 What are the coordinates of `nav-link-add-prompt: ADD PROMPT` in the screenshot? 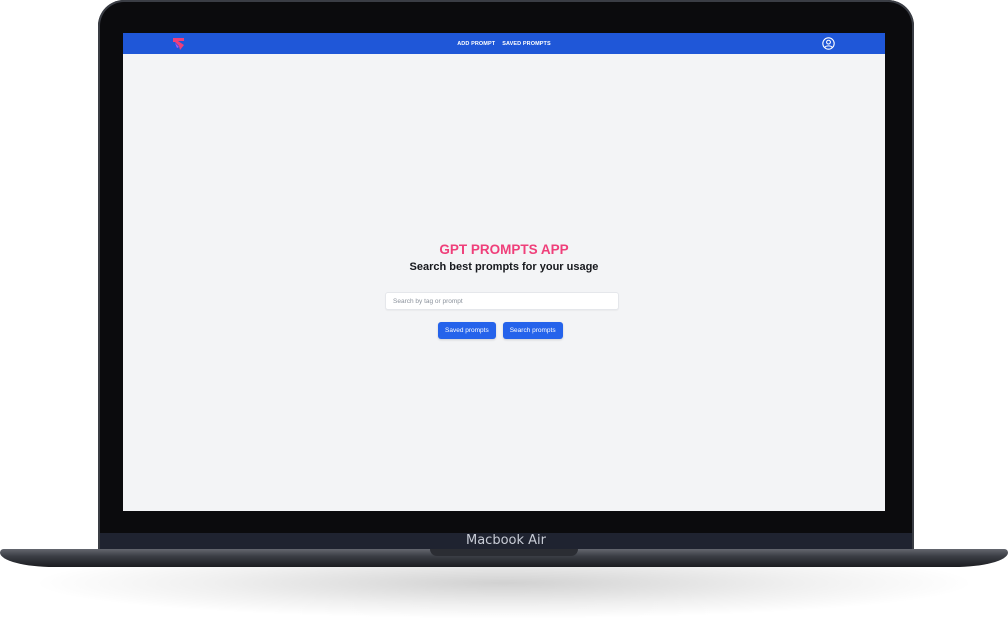 It's located at (476, 44).